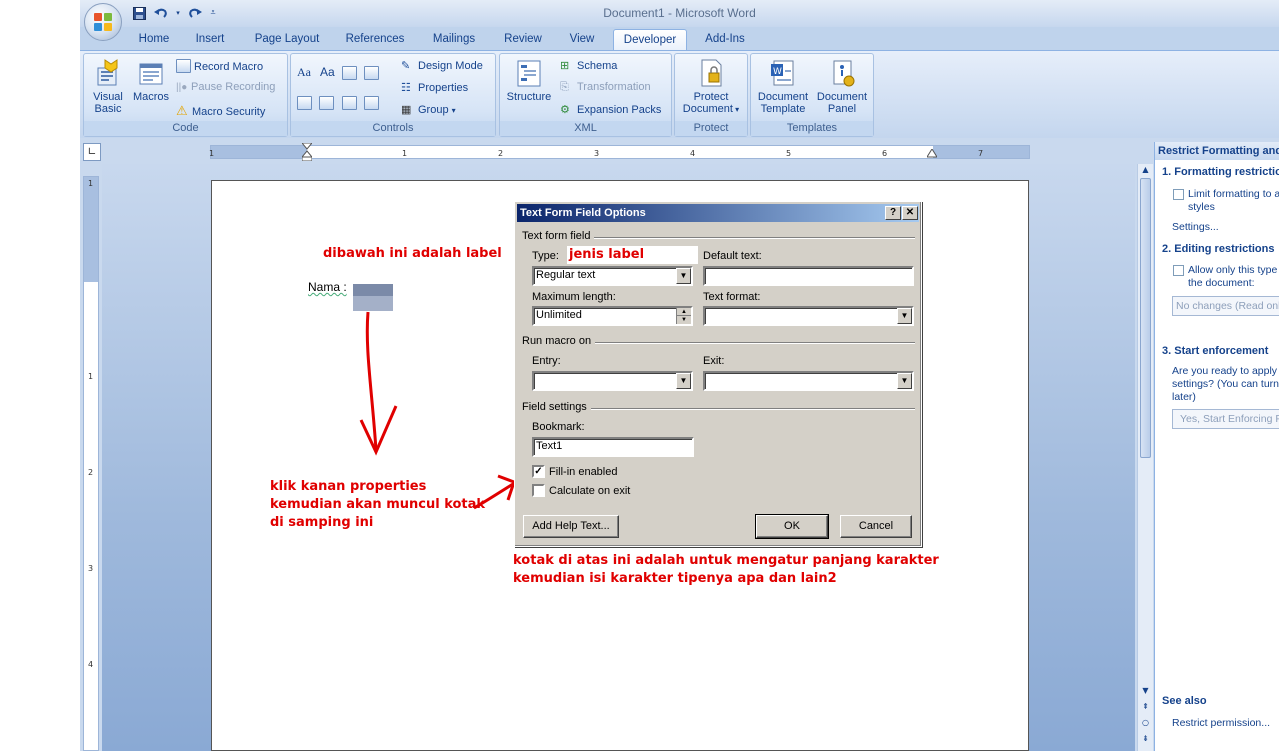 The width and height of the screenshot is (1279, 751). What do you see at coordinates (556, 407) in the screenshot?
I see `field-settings-label: Field settings` at bounding box center [556, 407].